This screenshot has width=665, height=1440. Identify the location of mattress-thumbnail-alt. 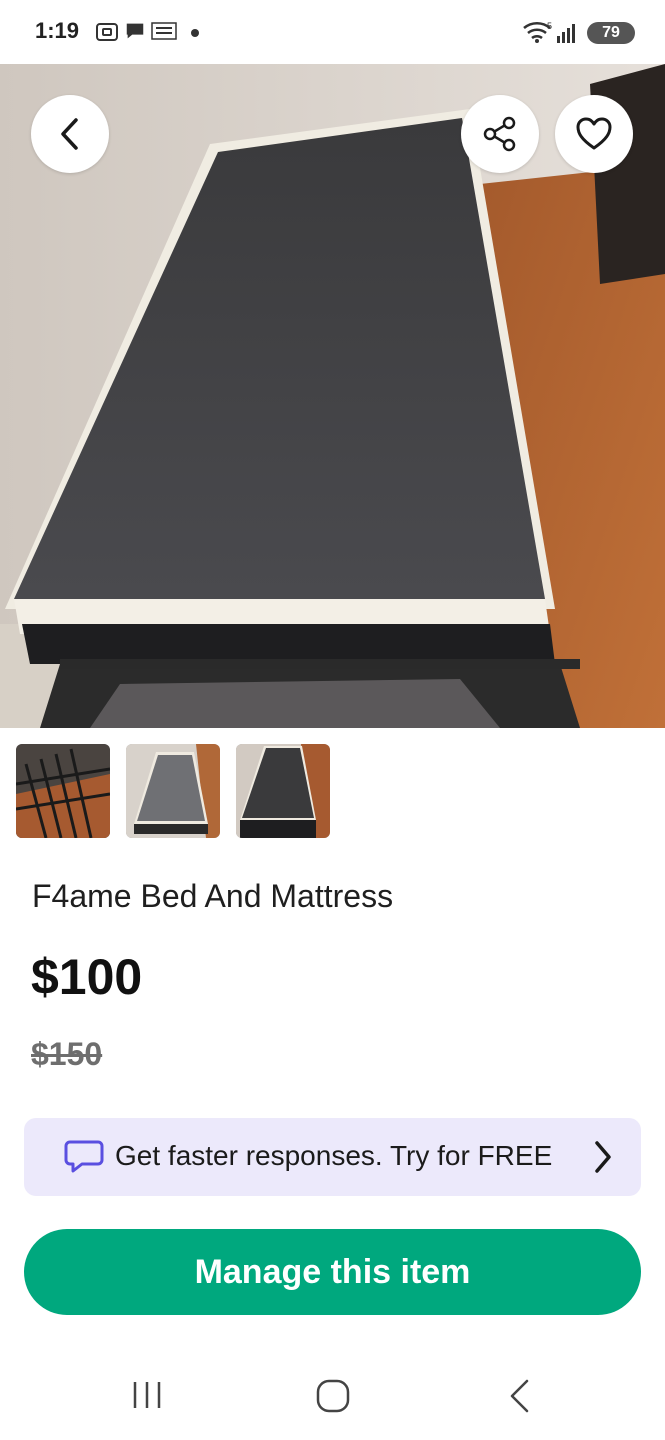
(283, 791).